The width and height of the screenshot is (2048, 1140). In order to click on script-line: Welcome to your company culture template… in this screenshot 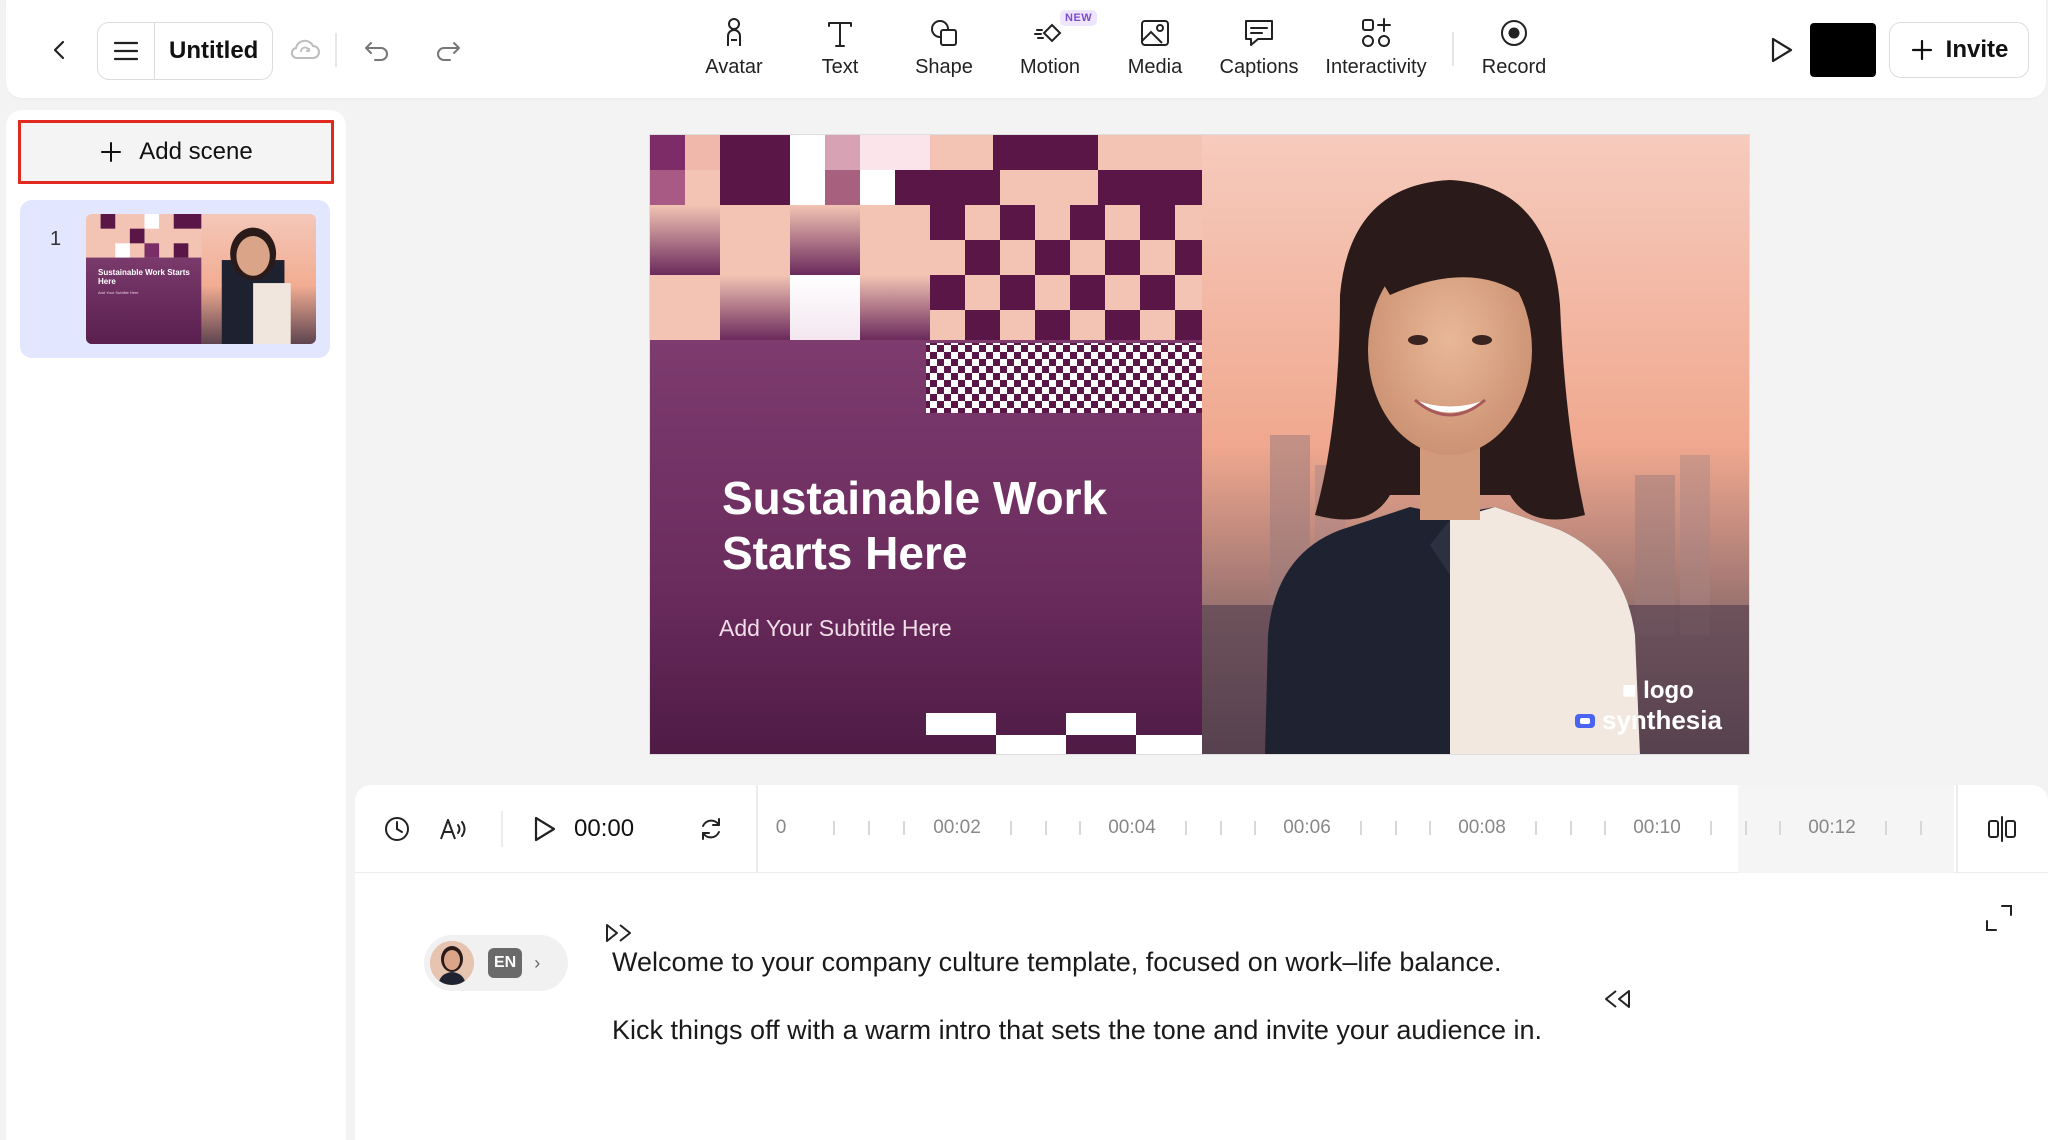, I will do `click(1056, 962)`.